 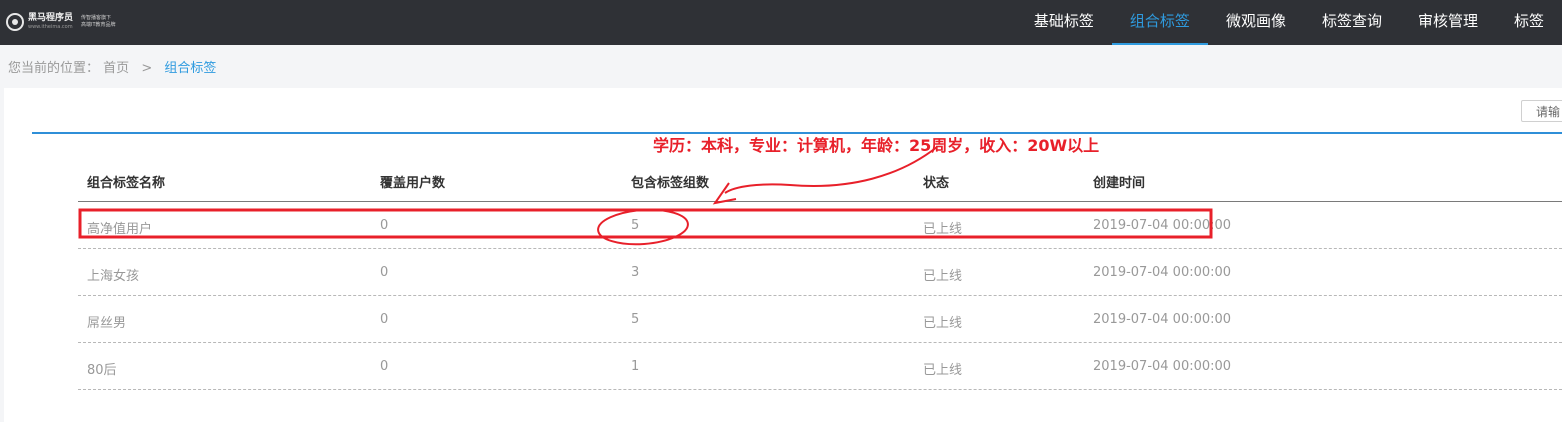 What do you see at coordinates (98, 21) in the screenshot?
I see `logo-slogan: 传智播客旗下 高端IT教育品牌` at bounding box center [98, 21].